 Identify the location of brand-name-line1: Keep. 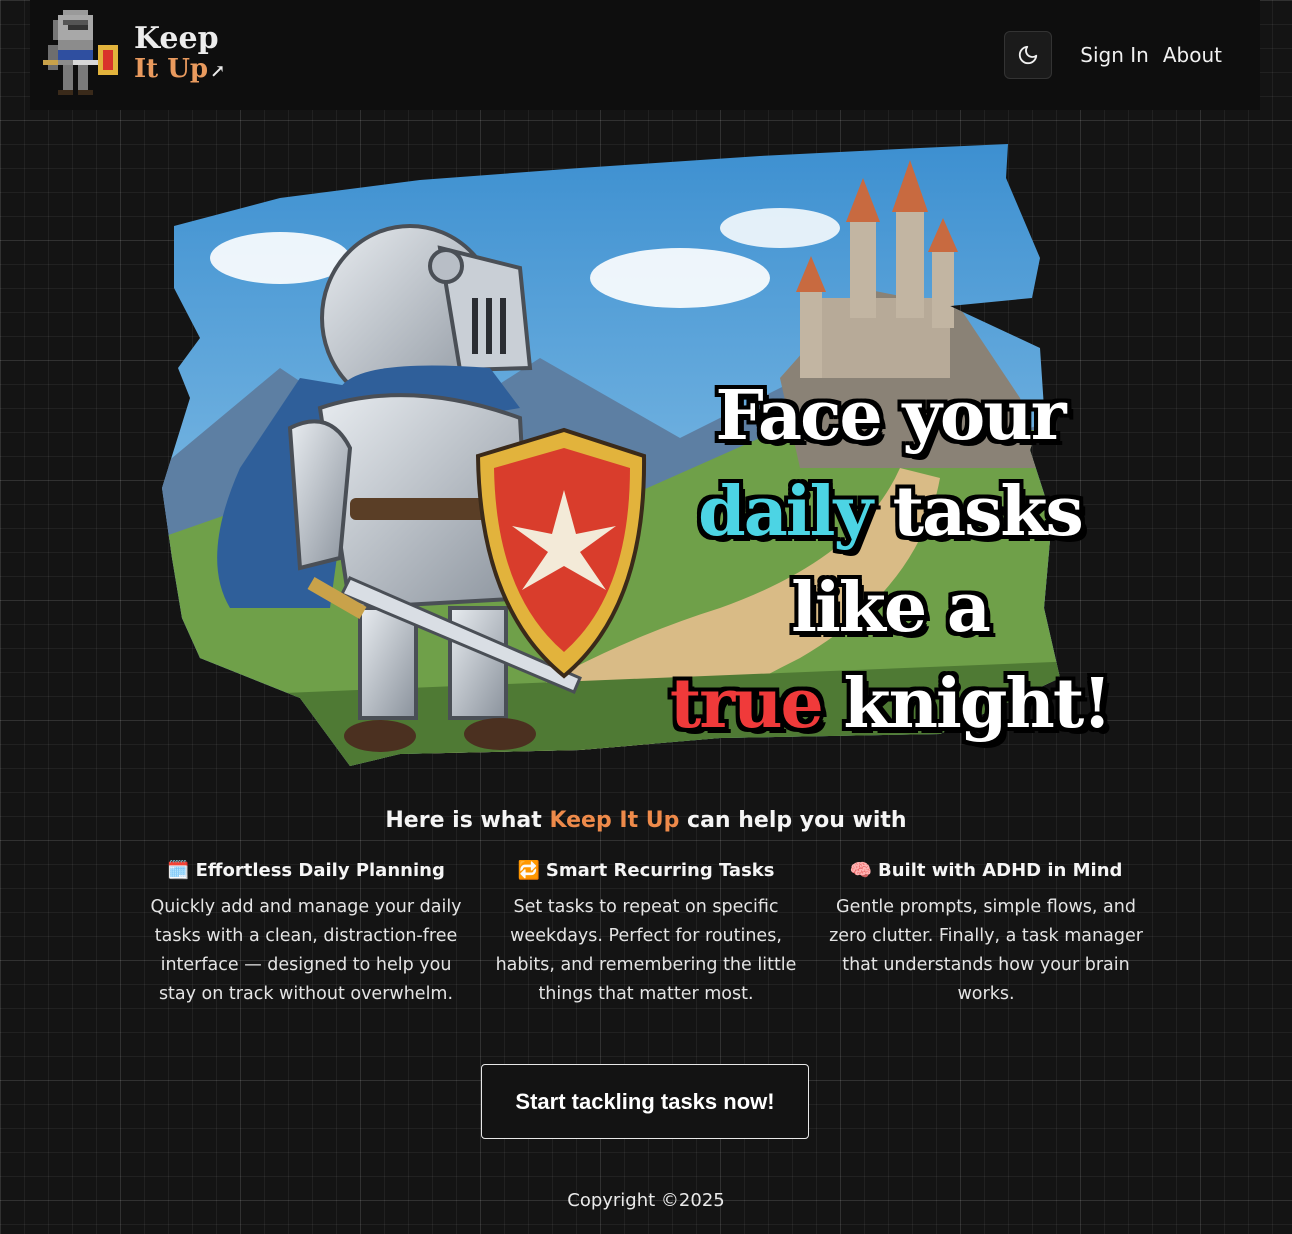
(176, 38).